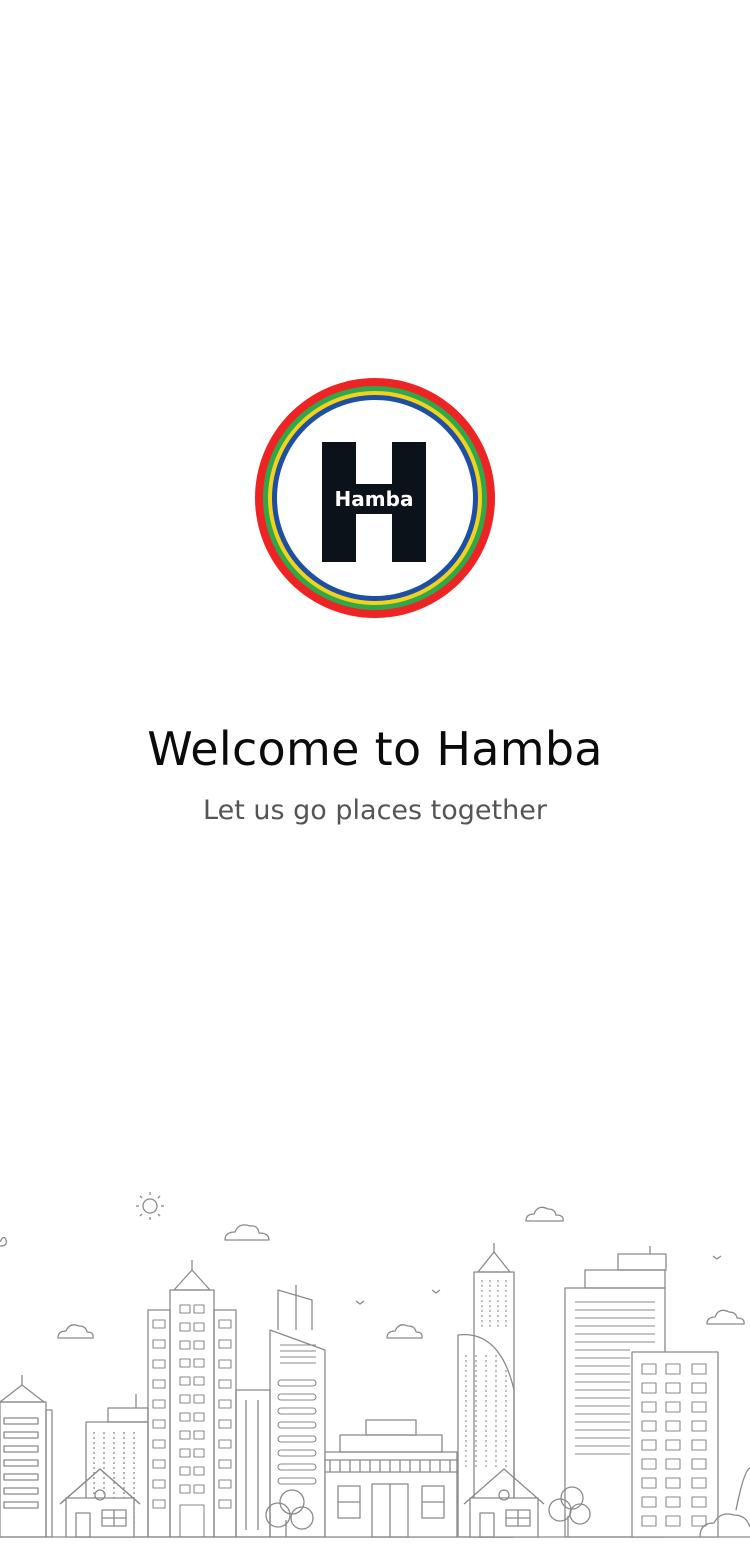  I want to click on logo-wordmark: Hamba, so click(374, 499).